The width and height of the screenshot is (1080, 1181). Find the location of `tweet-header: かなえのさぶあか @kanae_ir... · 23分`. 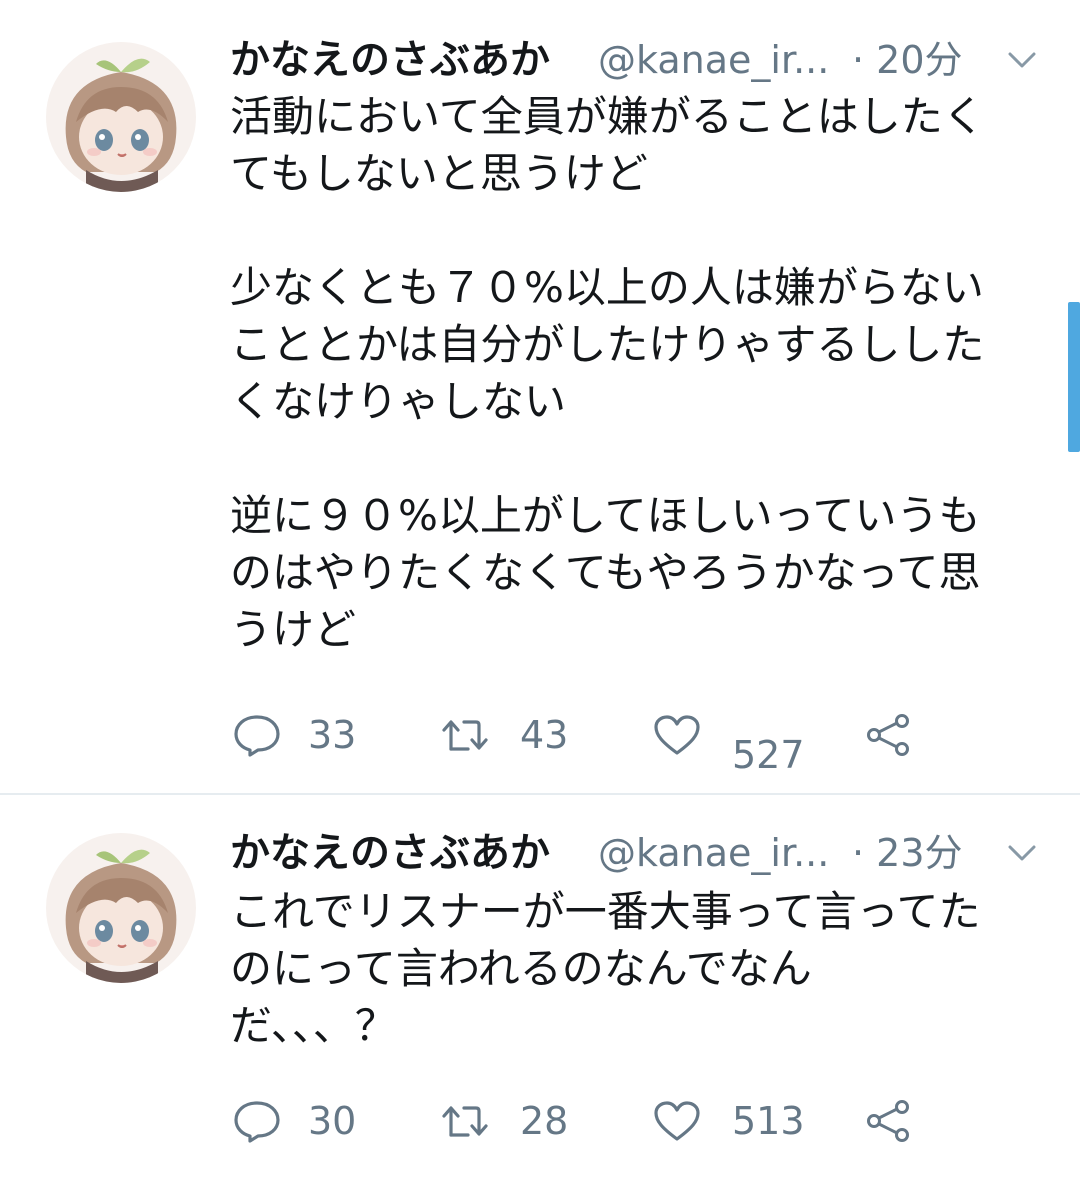

tweet-header: かなえのさぶあか @kanae_ir... · 23分 is located at coordinates (645, 853).